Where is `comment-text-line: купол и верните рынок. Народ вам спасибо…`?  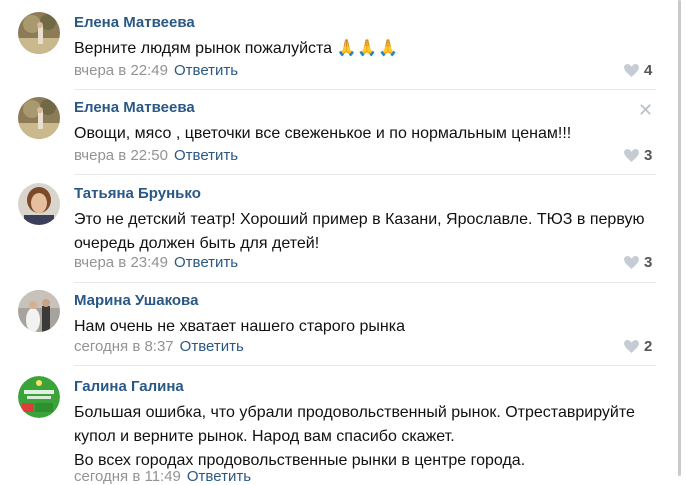 comment-text-line: купол и верните рынок. Народ вам спасибо… is located at coordinates (264, 436).